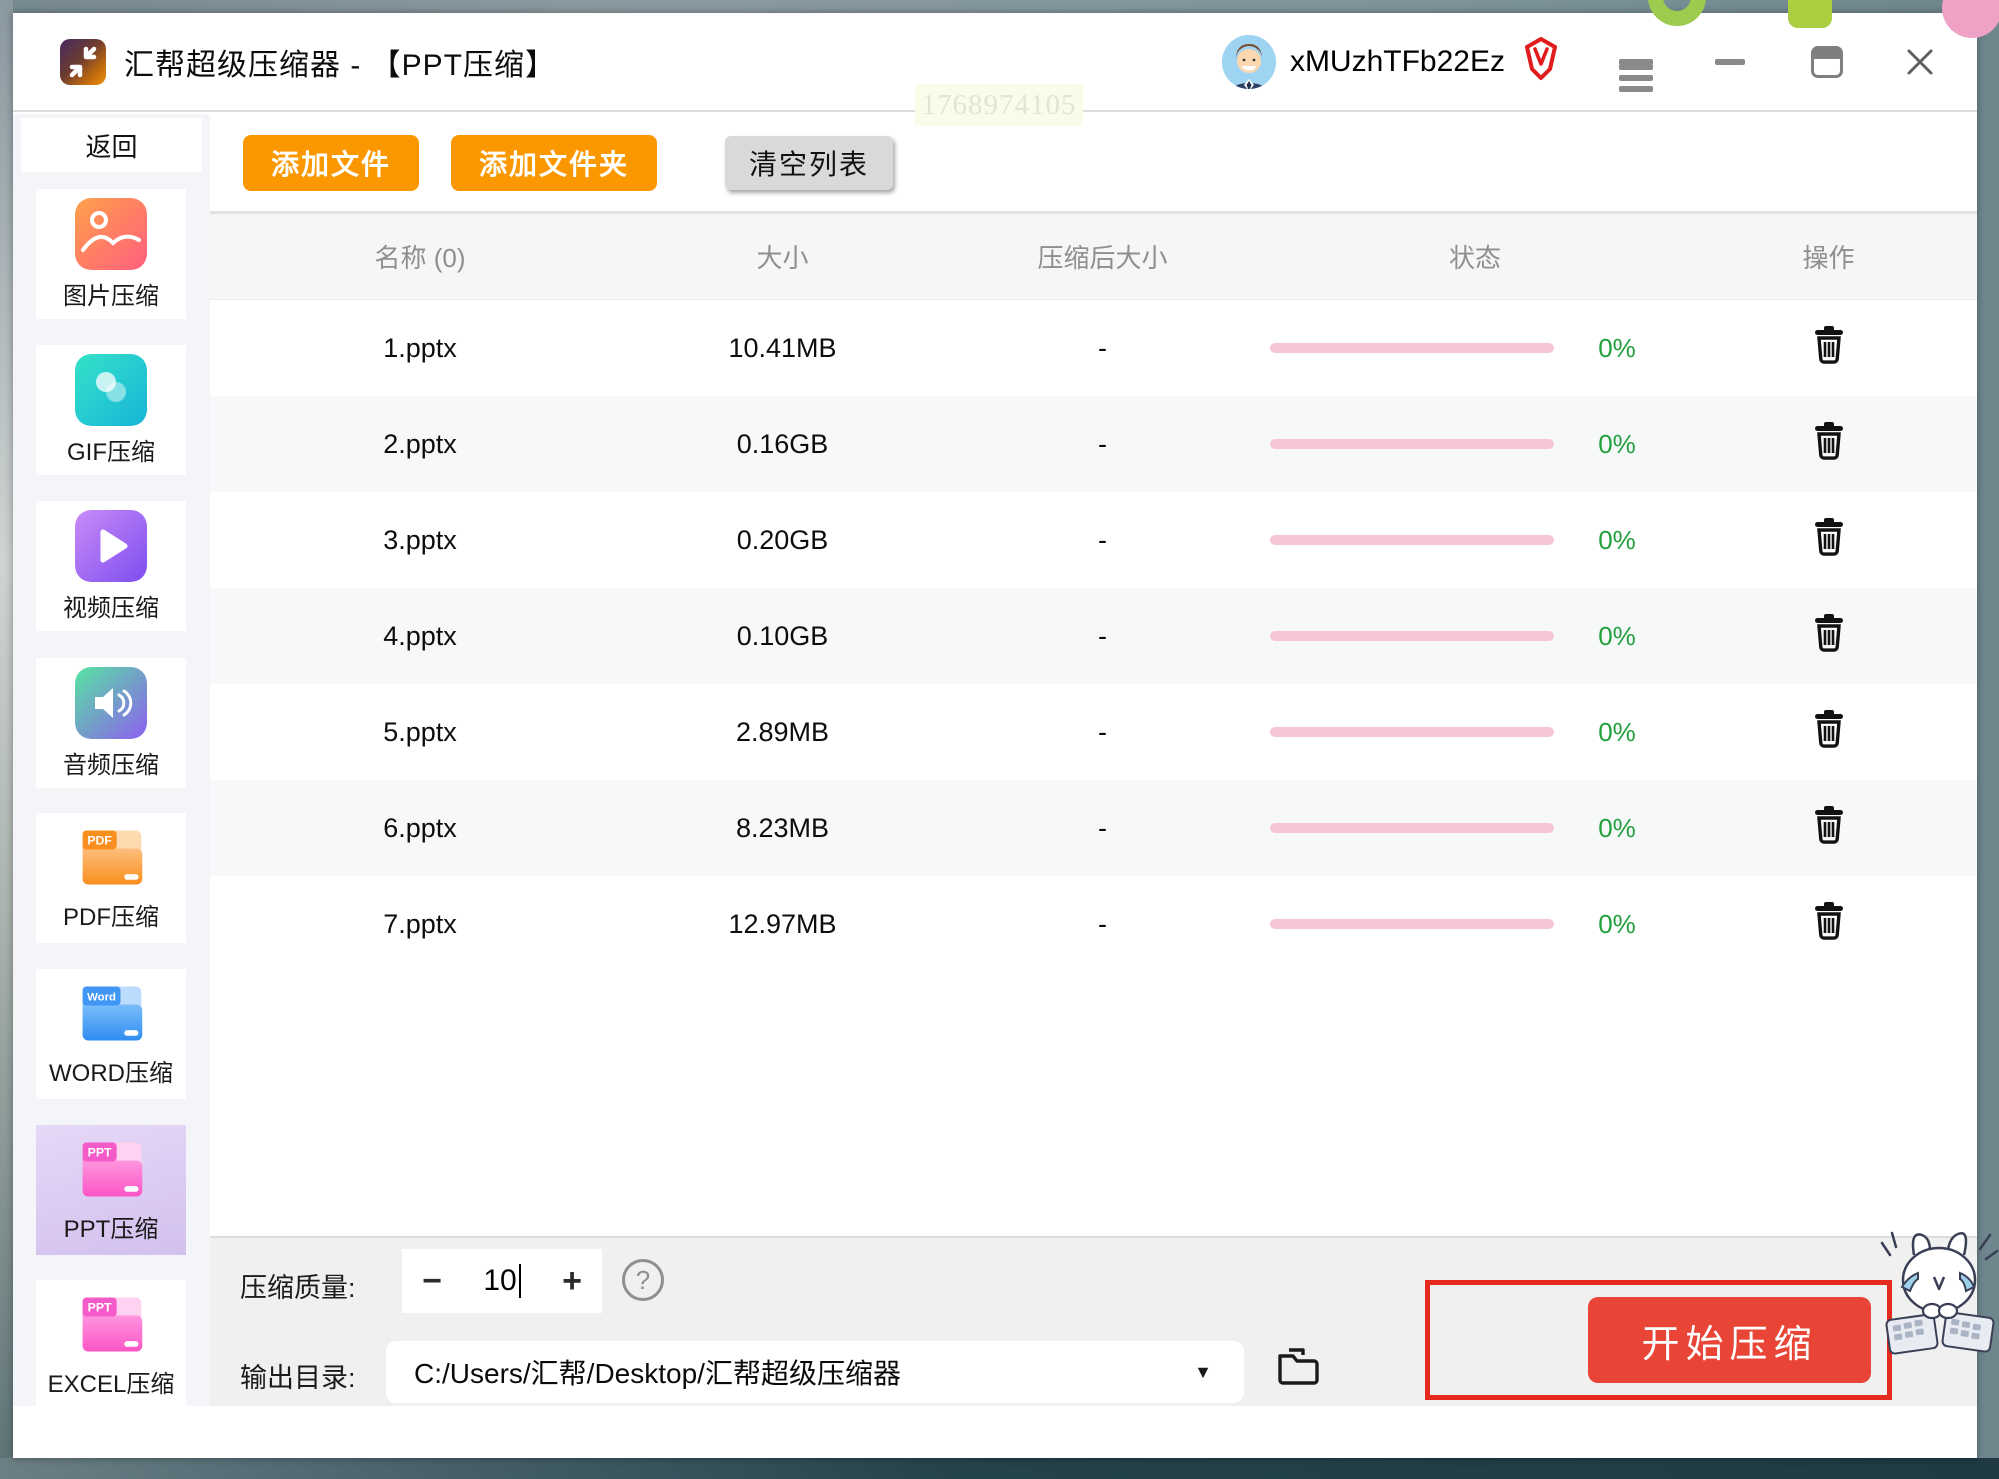  Describe the element at coordinates (1093, 732) in the screenshot. I see `table-row: 5.pptx 2.89MB - 0%` at that location.